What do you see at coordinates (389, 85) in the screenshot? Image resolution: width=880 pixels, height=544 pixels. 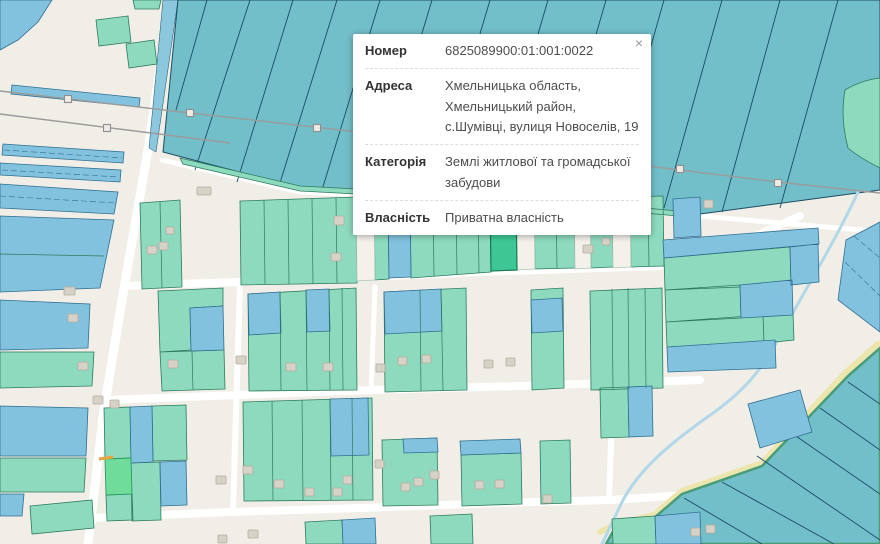 I see `field-label: Адреса` at bounding box center [389, 85].